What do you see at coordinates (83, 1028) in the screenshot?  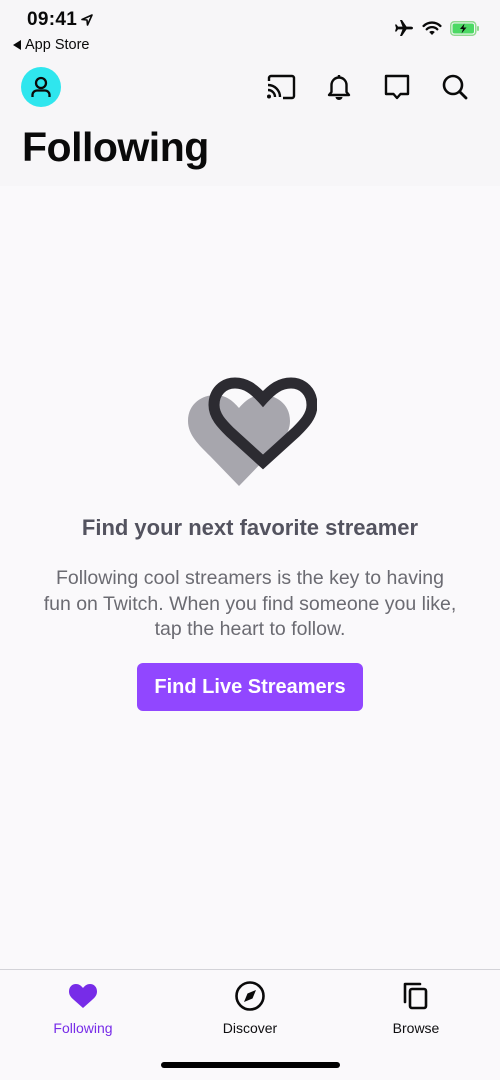 I see `tab-following-label: Following` at bounding box center [83, 1028].